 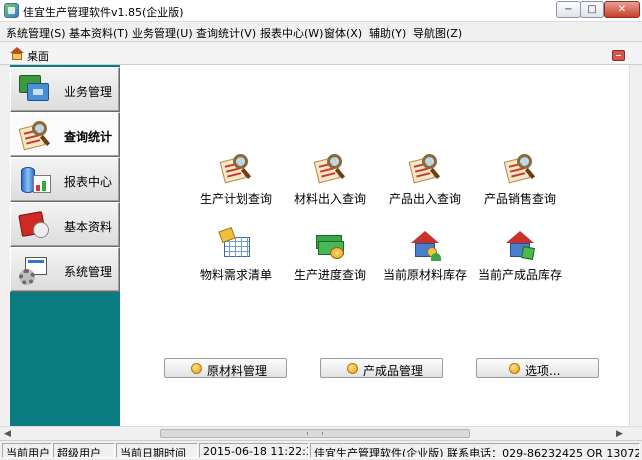 I want to click on sidebar-item-label: 系统管理, so click(x=88, y=272).